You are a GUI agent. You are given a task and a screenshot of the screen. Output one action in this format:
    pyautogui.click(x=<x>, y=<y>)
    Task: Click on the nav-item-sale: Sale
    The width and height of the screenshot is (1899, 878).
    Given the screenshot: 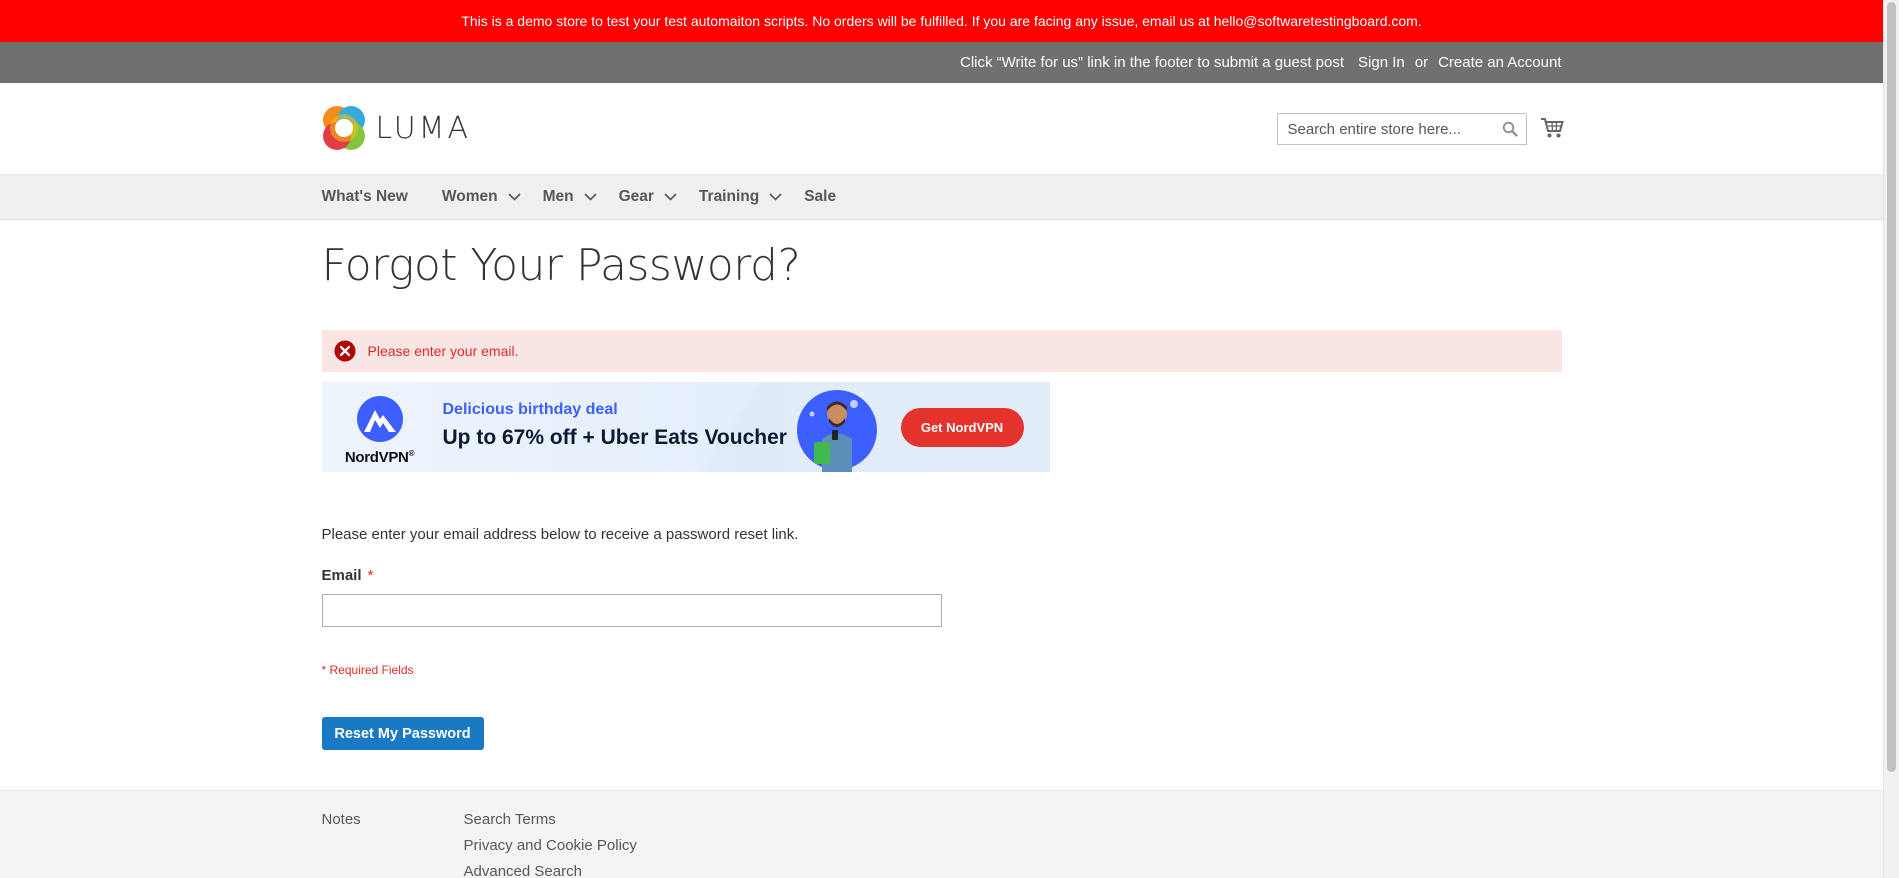 What is the action you would take?
    pyautogui.click(x=820, y=197)
    